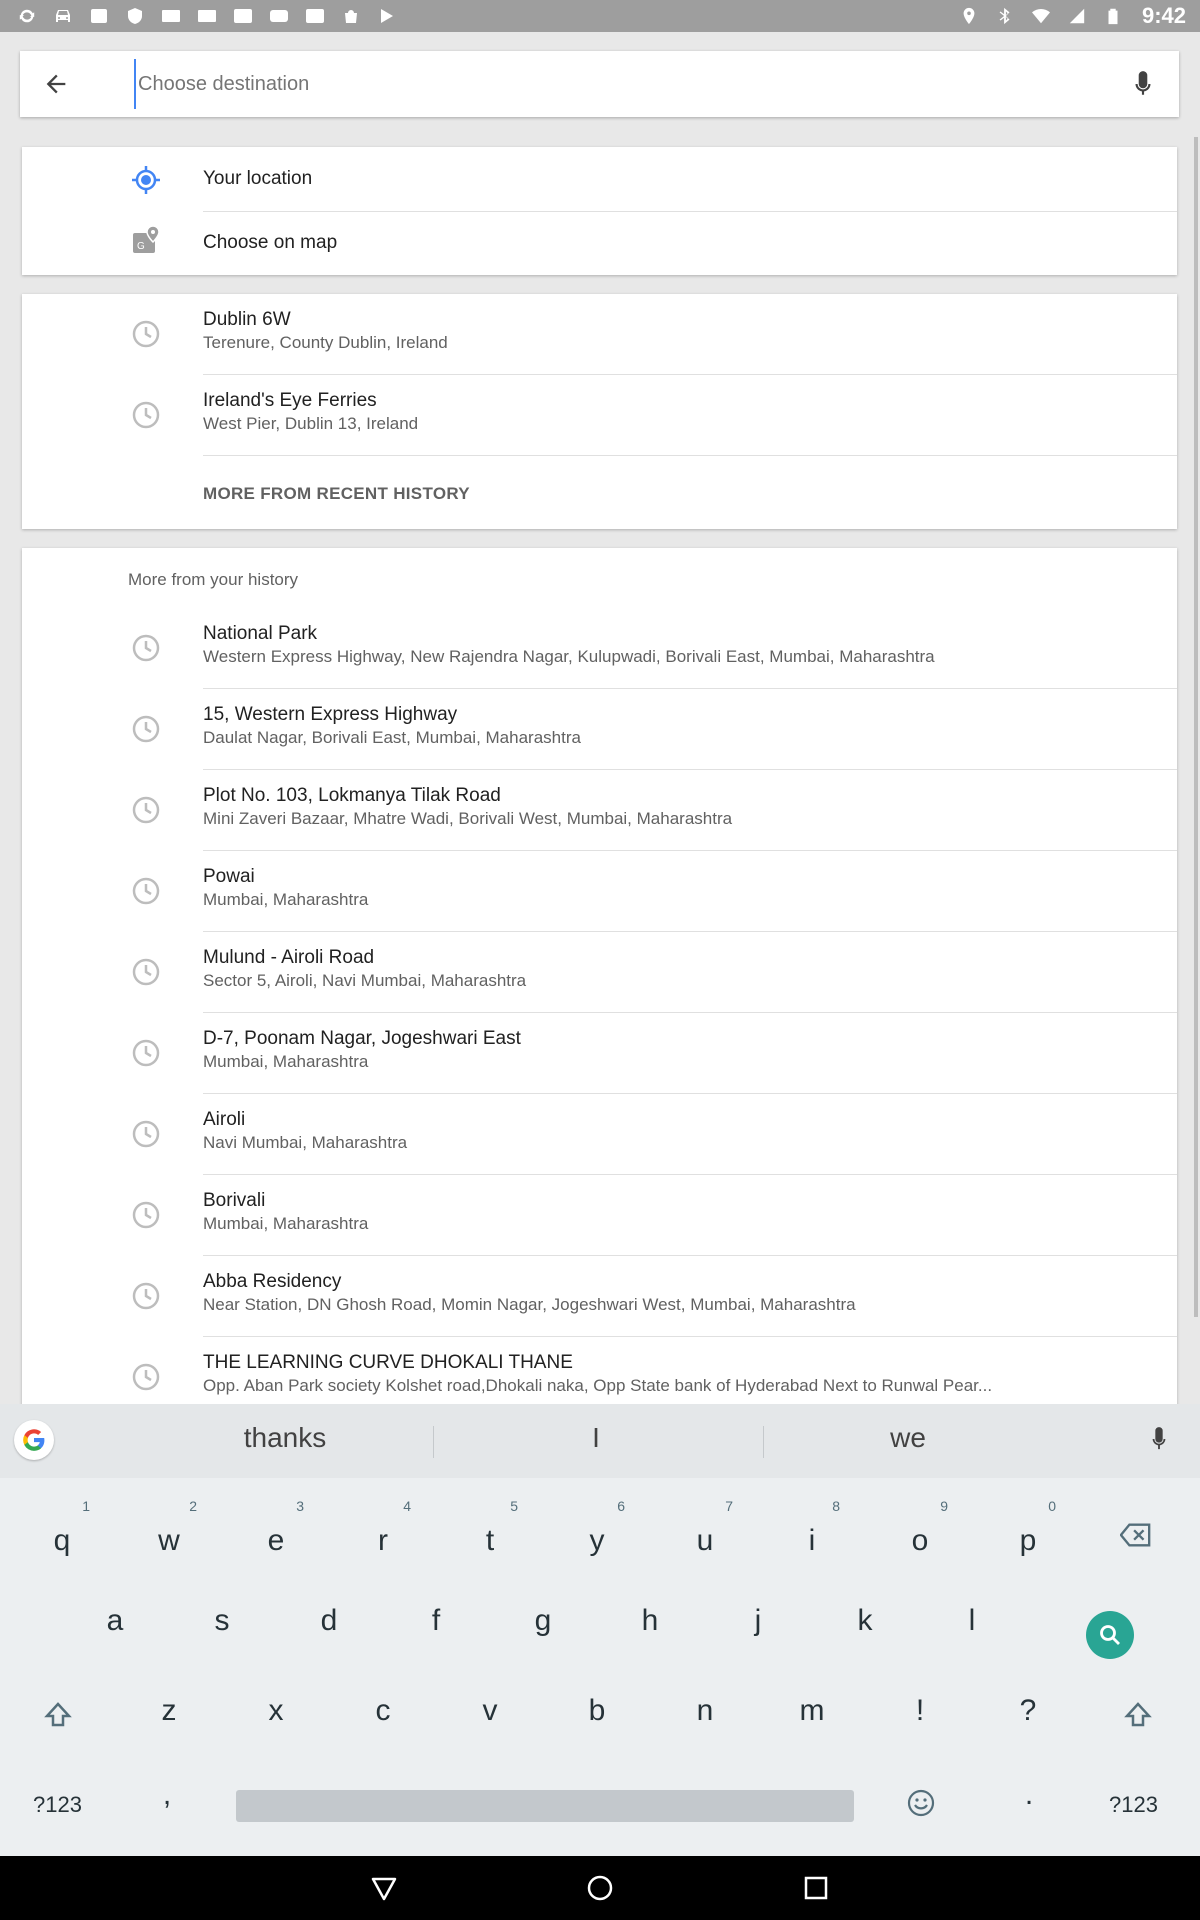  I want to click on letter-key: !, so click(920, 1711).